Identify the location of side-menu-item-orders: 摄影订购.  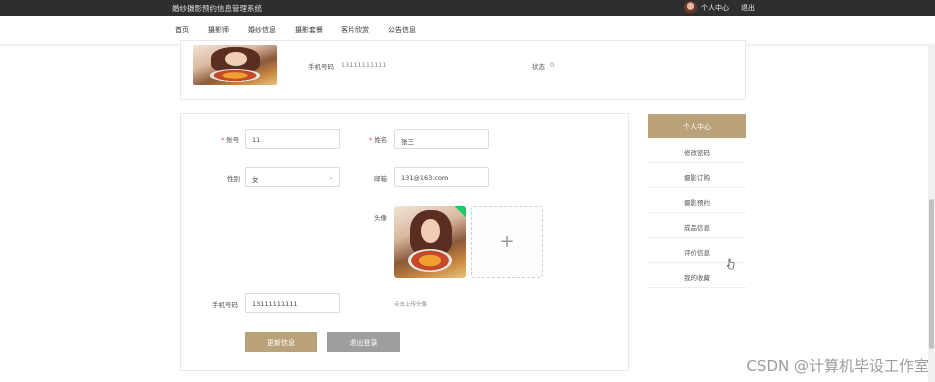
(697, 175).